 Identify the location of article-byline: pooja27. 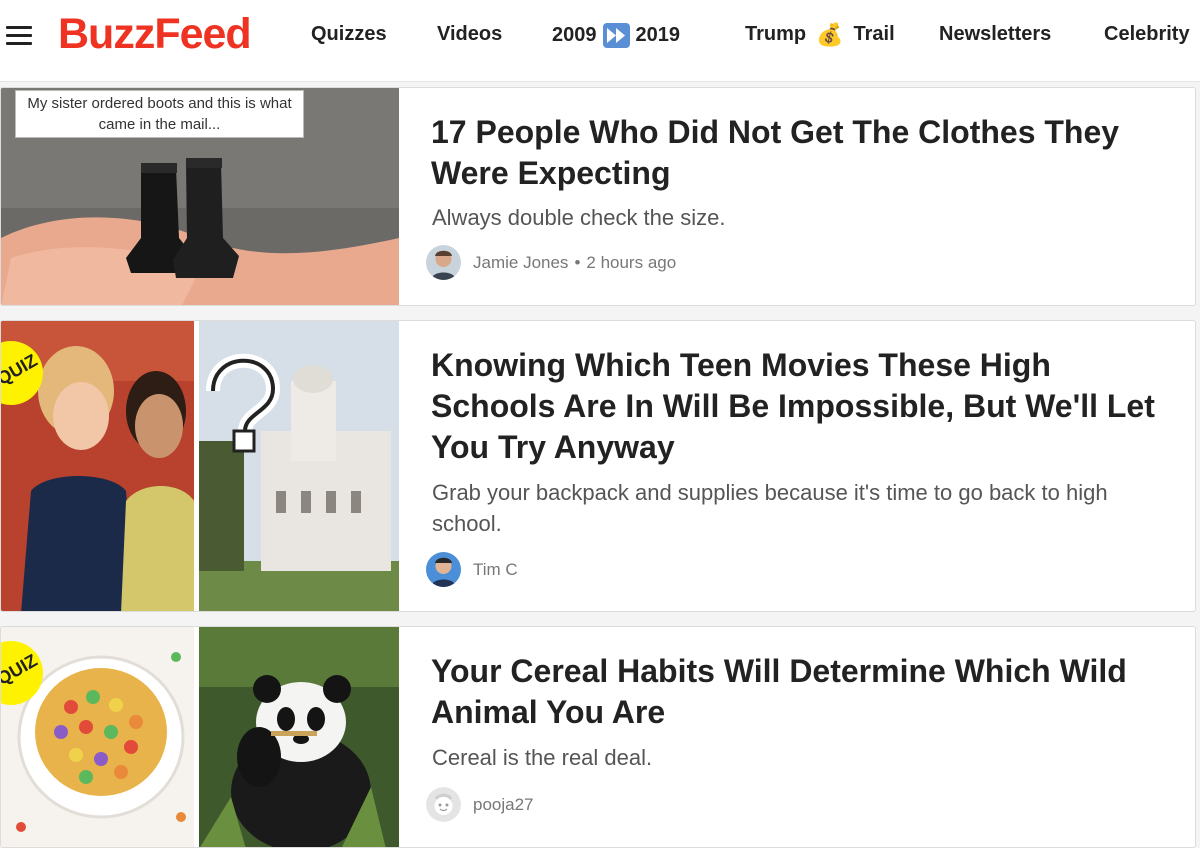
(480, 804).